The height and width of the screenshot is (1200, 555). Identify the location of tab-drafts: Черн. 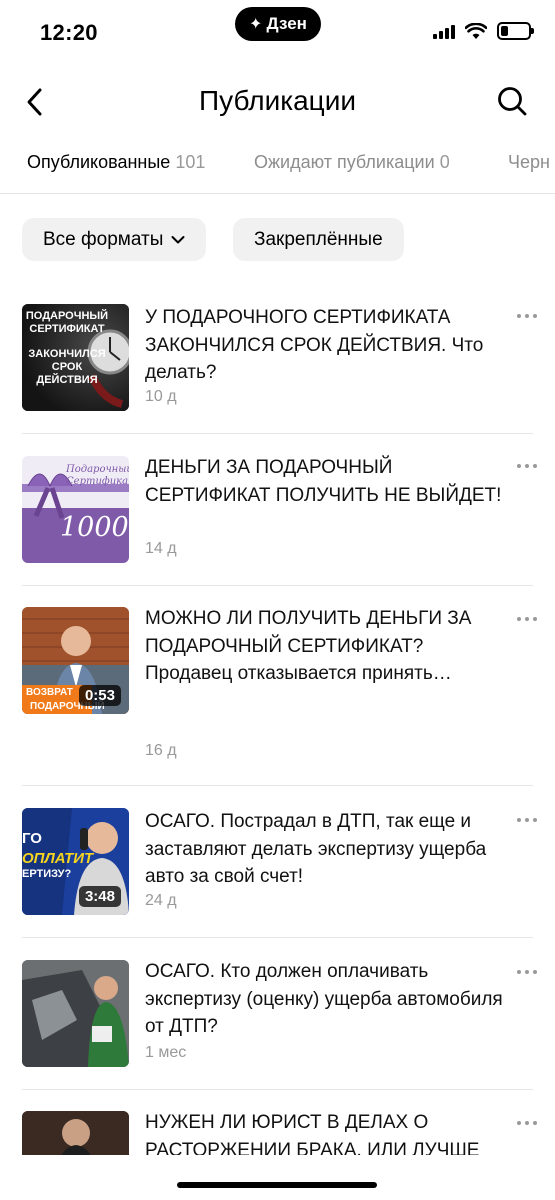
(529, 162).